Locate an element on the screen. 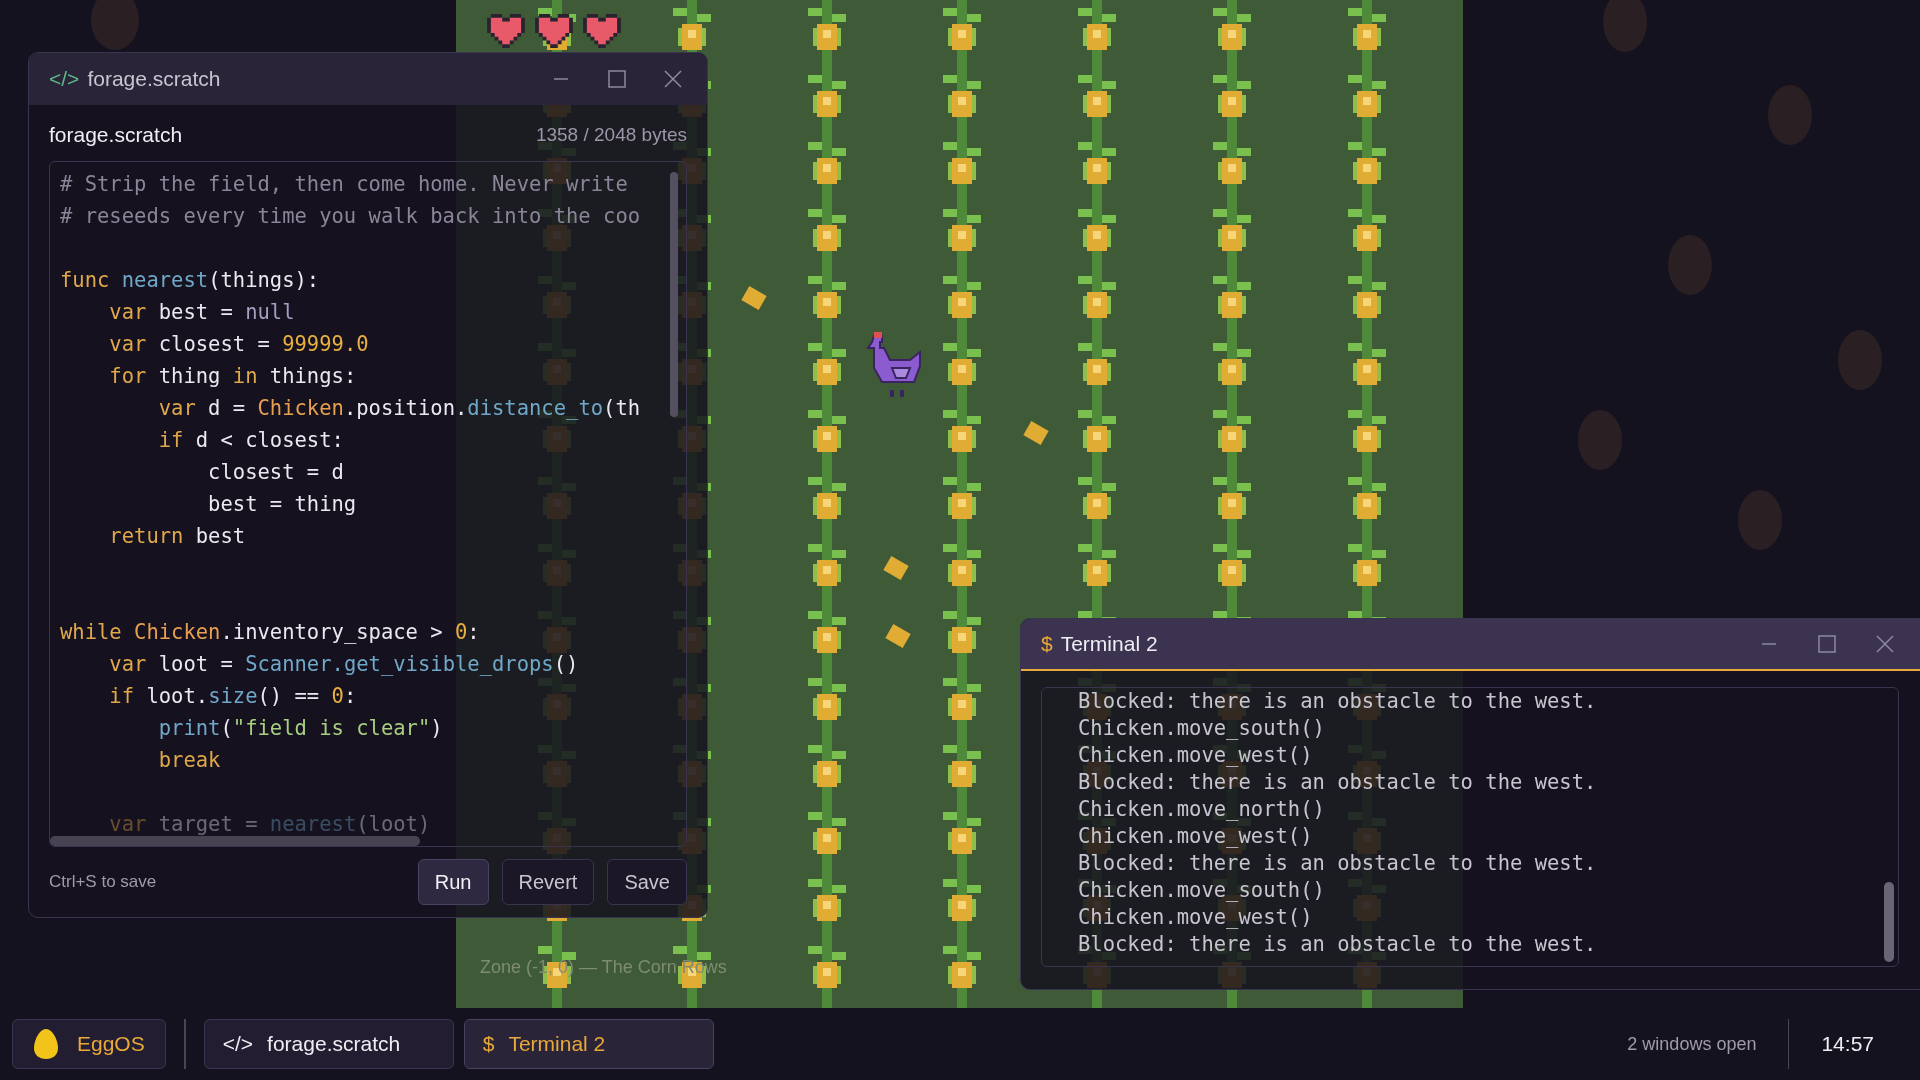 This screenshot has width=1920, height=1080. code-line: var best = null is located at coordinates (202, 312).